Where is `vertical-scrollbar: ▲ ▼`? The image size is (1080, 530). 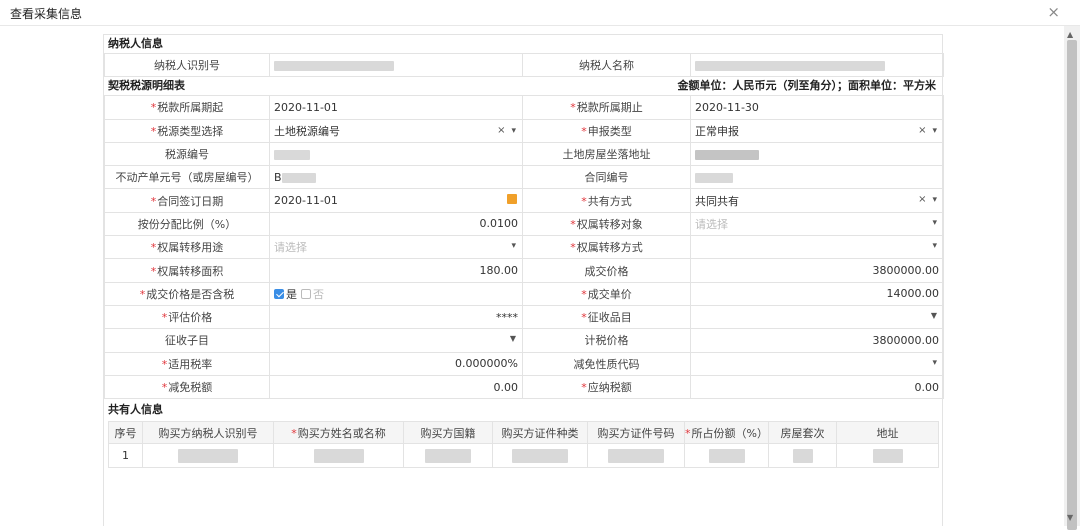
vertical-scrollbar: ▲ ▼ is located at coordinates (1072, 278).